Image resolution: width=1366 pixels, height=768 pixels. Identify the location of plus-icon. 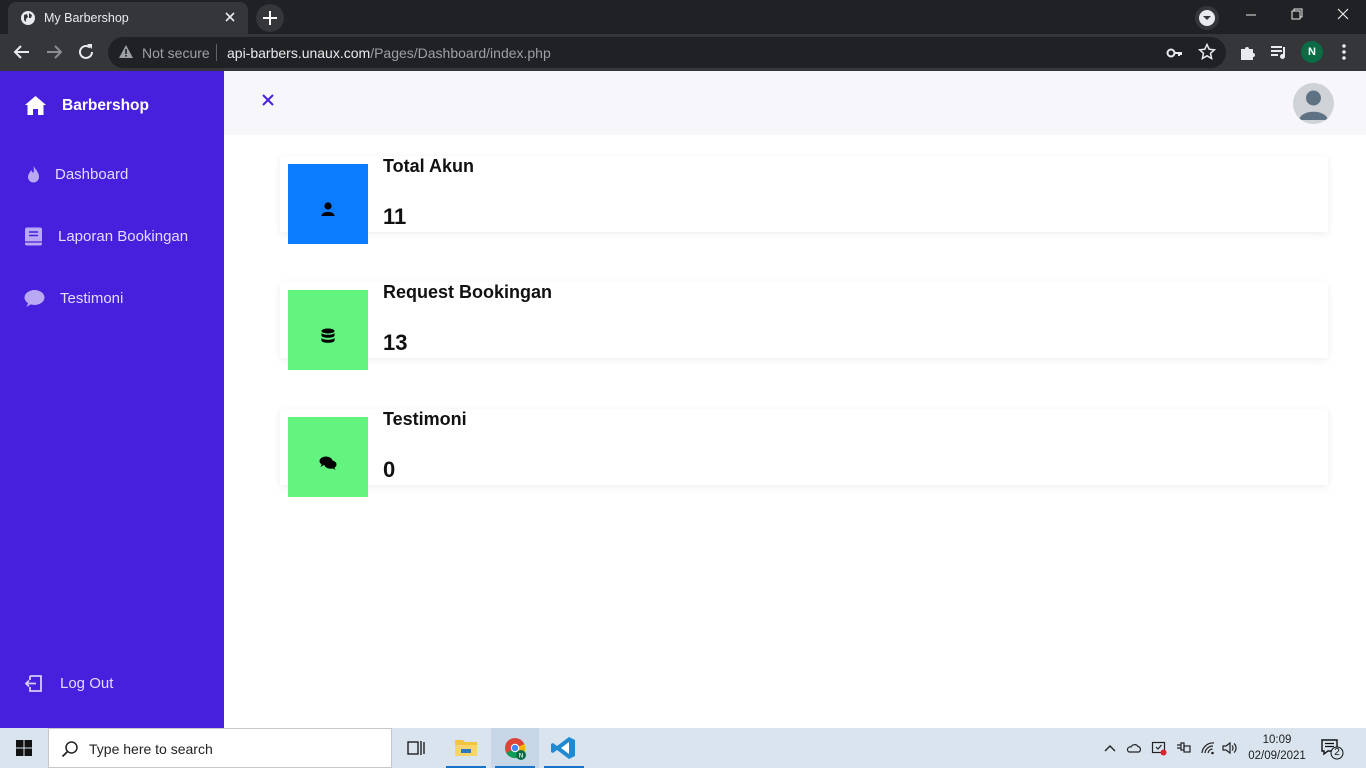
(270, 18).